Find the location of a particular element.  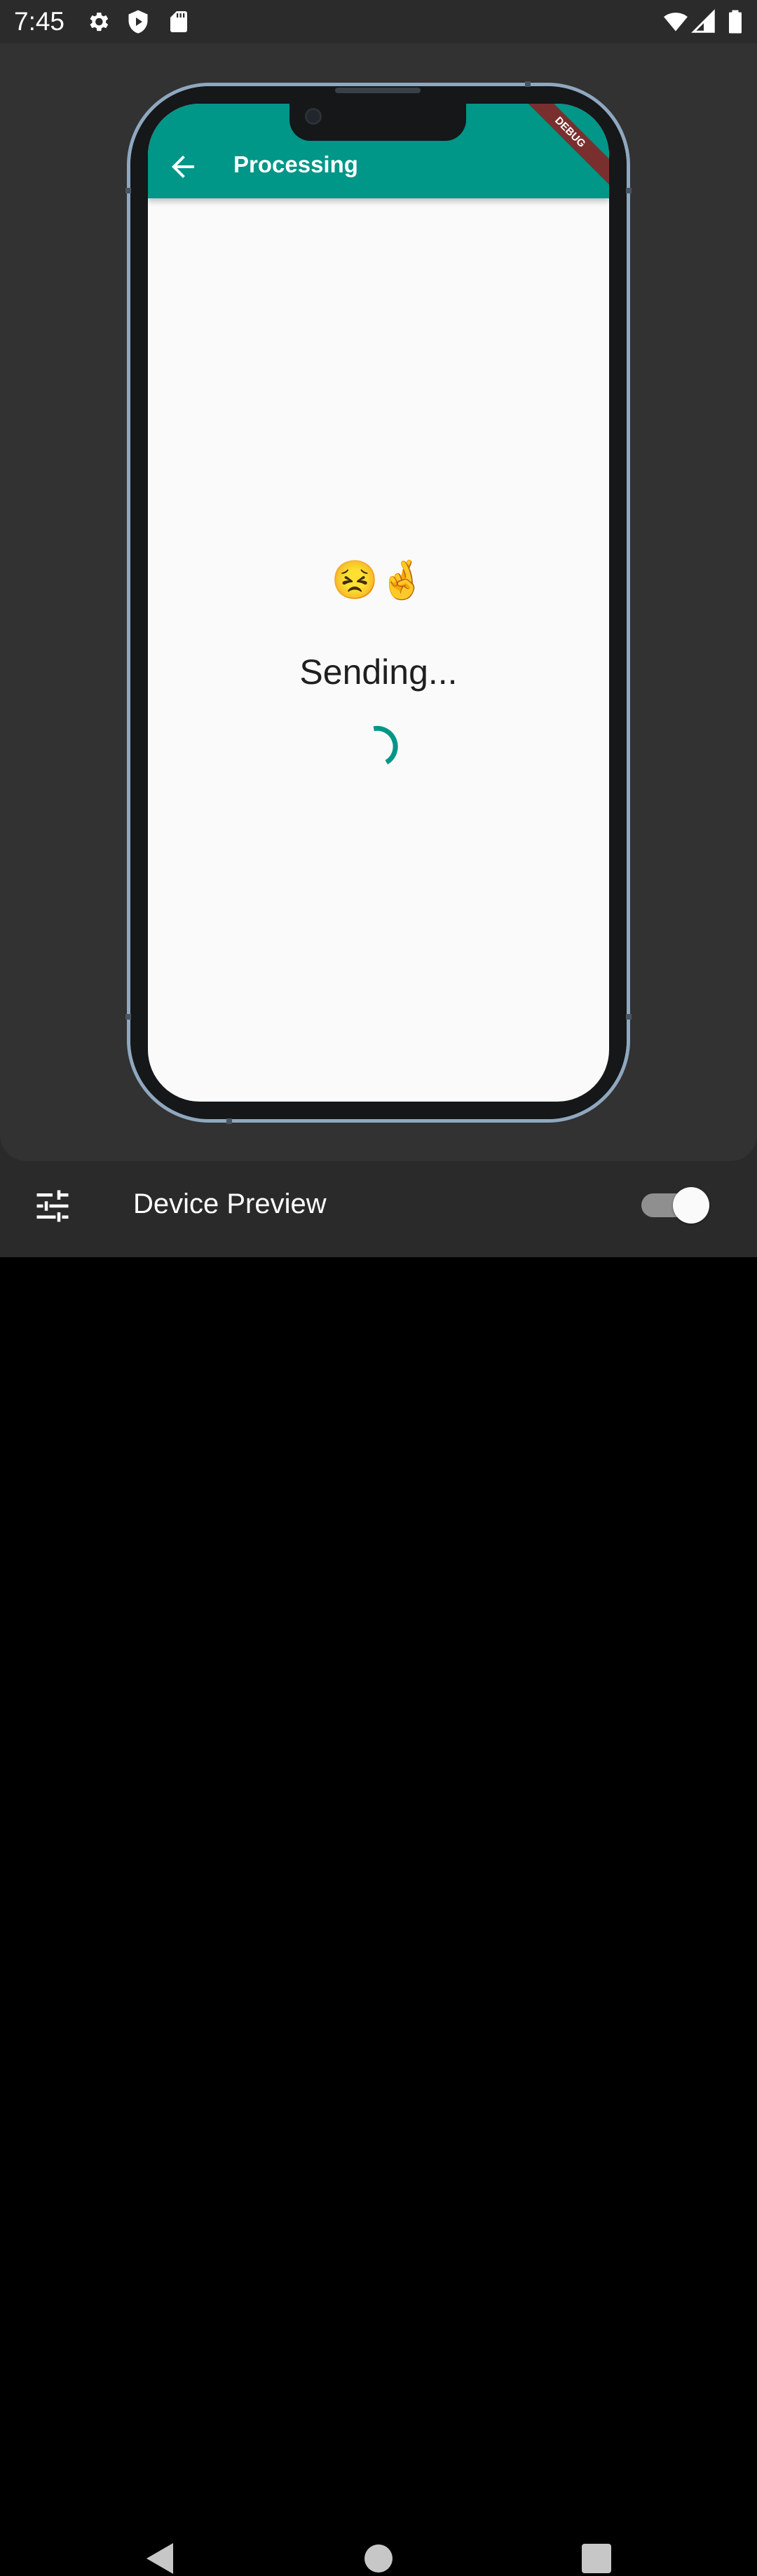

wifi-icon is located at coordinates (676, 22).